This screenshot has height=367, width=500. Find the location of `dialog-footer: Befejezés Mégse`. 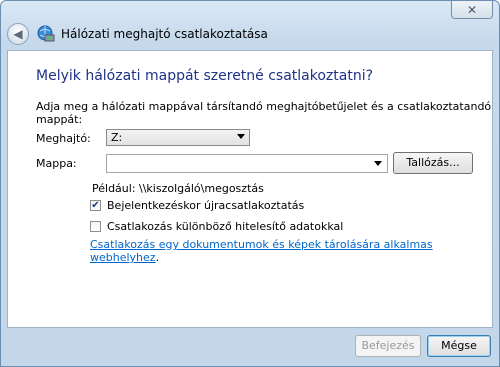

dialog-footer: Befejezés Mégse is located at coordinates (250, 347).